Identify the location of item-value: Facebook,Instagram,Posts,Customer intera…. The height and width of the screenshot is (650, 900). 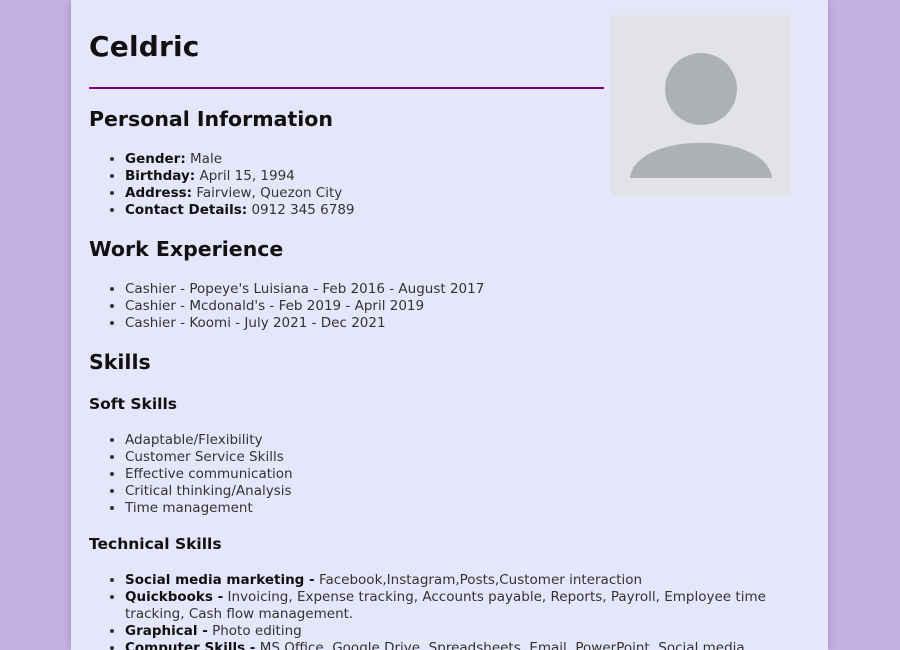
(480, 580).